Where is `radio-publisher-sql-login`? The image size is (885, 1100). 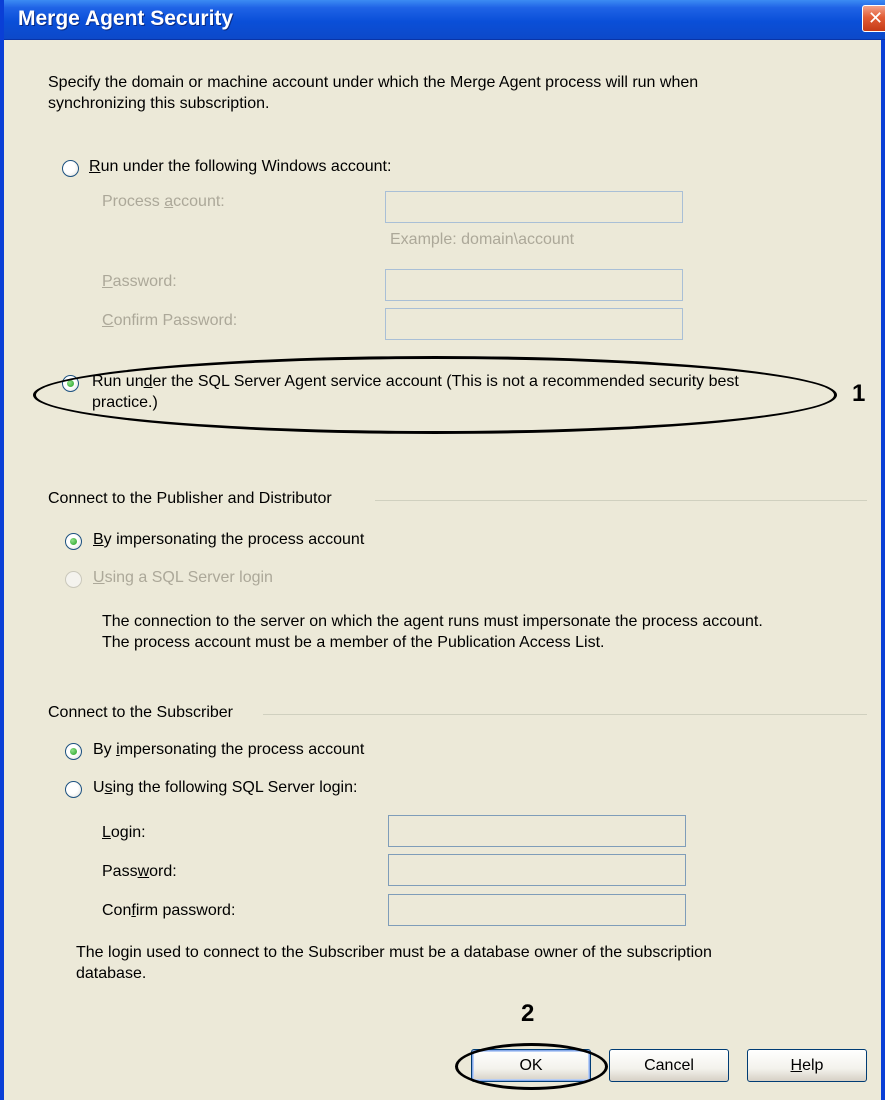
radio-publisher-sql-login is located at coordinates (73, 579).